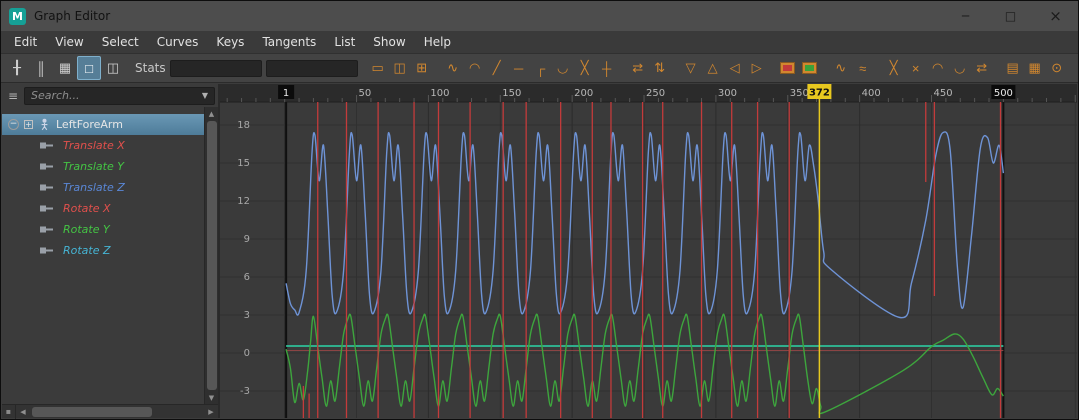 The height and width of the screenshot is (420, 1079). I want to click on search-row: ≡ Search... ▼, so click(110, 95).